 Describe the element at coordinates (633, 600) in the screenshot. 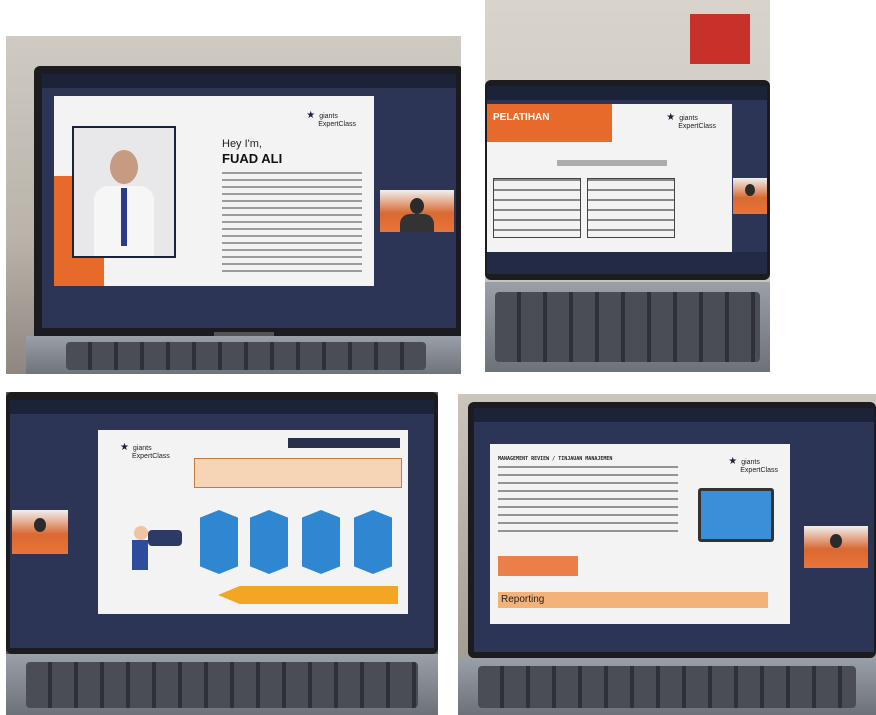

I see `reporting-bar: Reporting` at that location.